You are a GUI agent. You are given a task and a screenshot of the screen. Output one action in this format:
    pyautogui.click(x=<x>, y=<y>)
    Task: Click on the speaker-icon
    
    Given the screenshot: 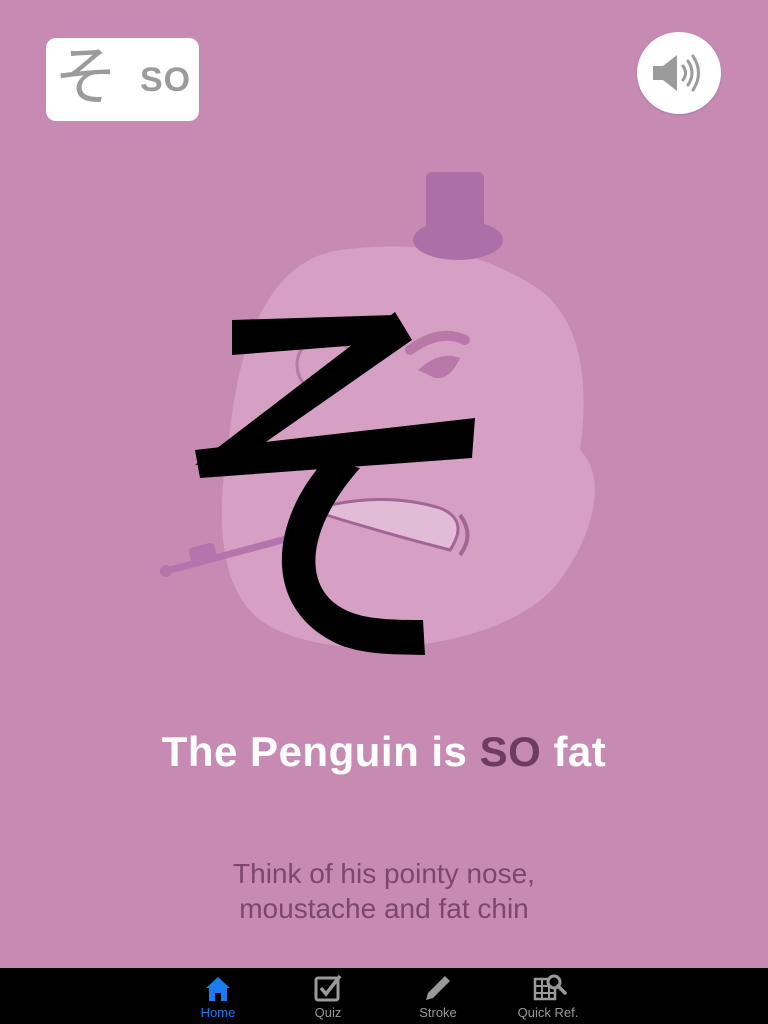 What is the action you would take?
    pyautogui.click(x=676, y=73)
    